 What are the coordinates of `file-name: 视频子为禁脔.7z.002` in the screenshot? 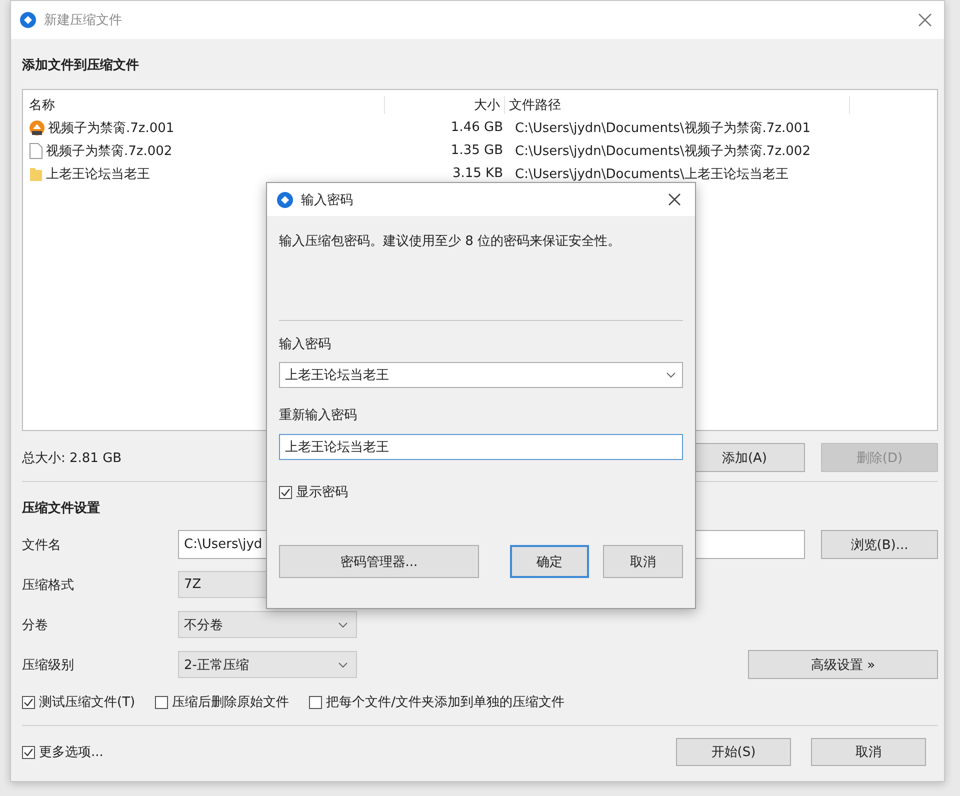 It's located at (109, 151).